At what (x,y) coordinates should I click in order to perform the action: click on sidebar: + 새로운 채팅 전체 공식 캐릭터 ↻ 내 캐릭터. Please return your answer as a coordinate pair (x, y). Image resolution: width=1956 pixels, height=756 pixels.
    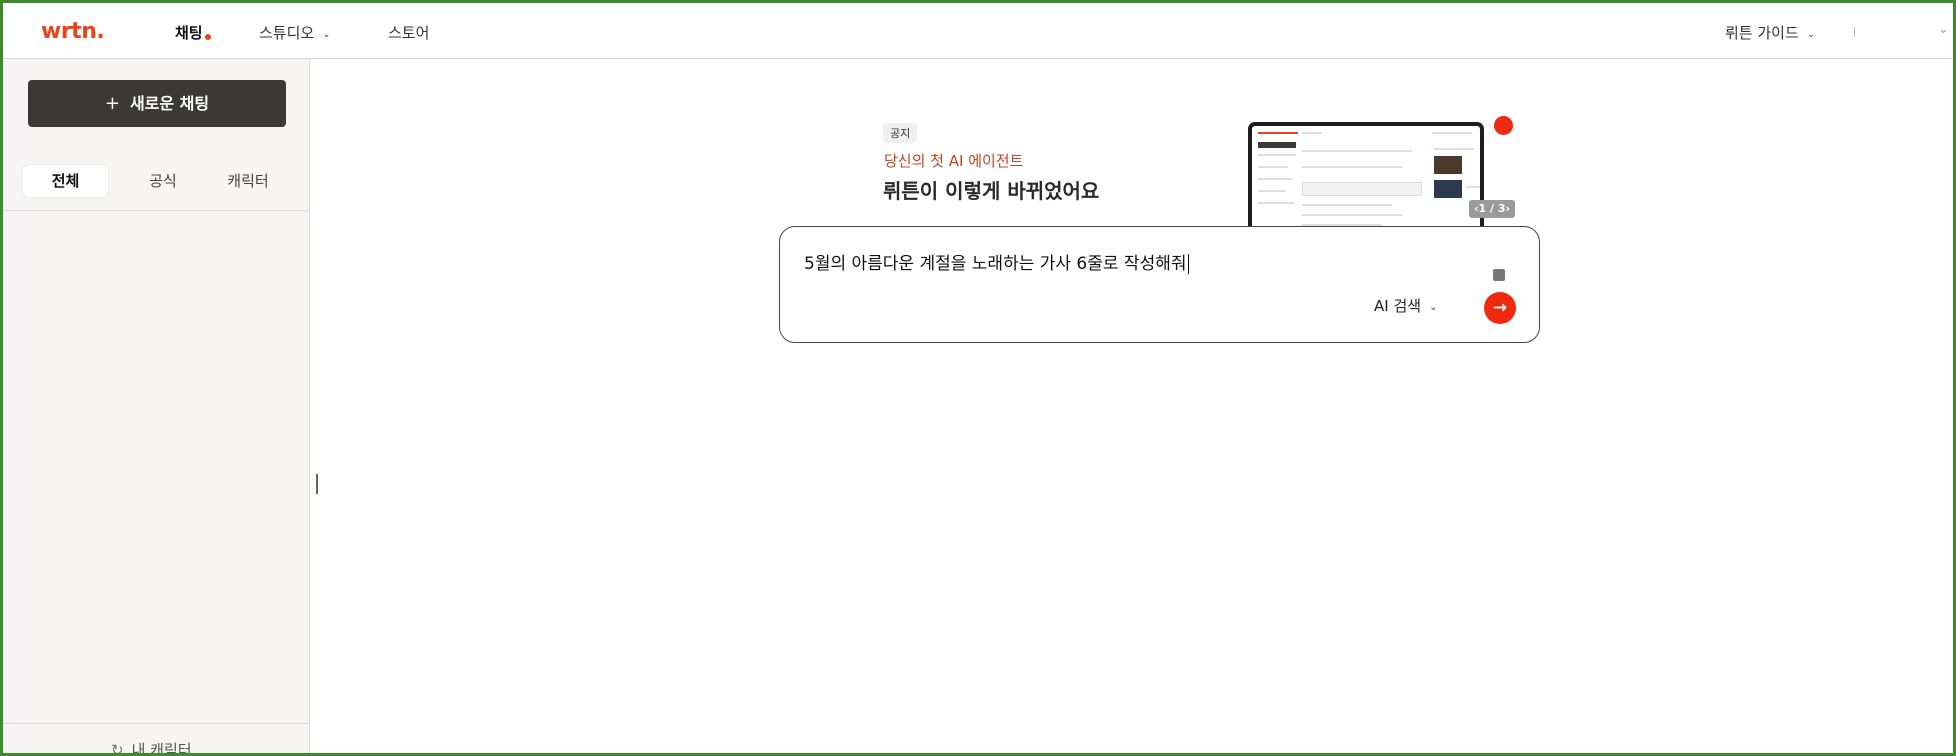
    Looking at the image, I should click on (156, 407).